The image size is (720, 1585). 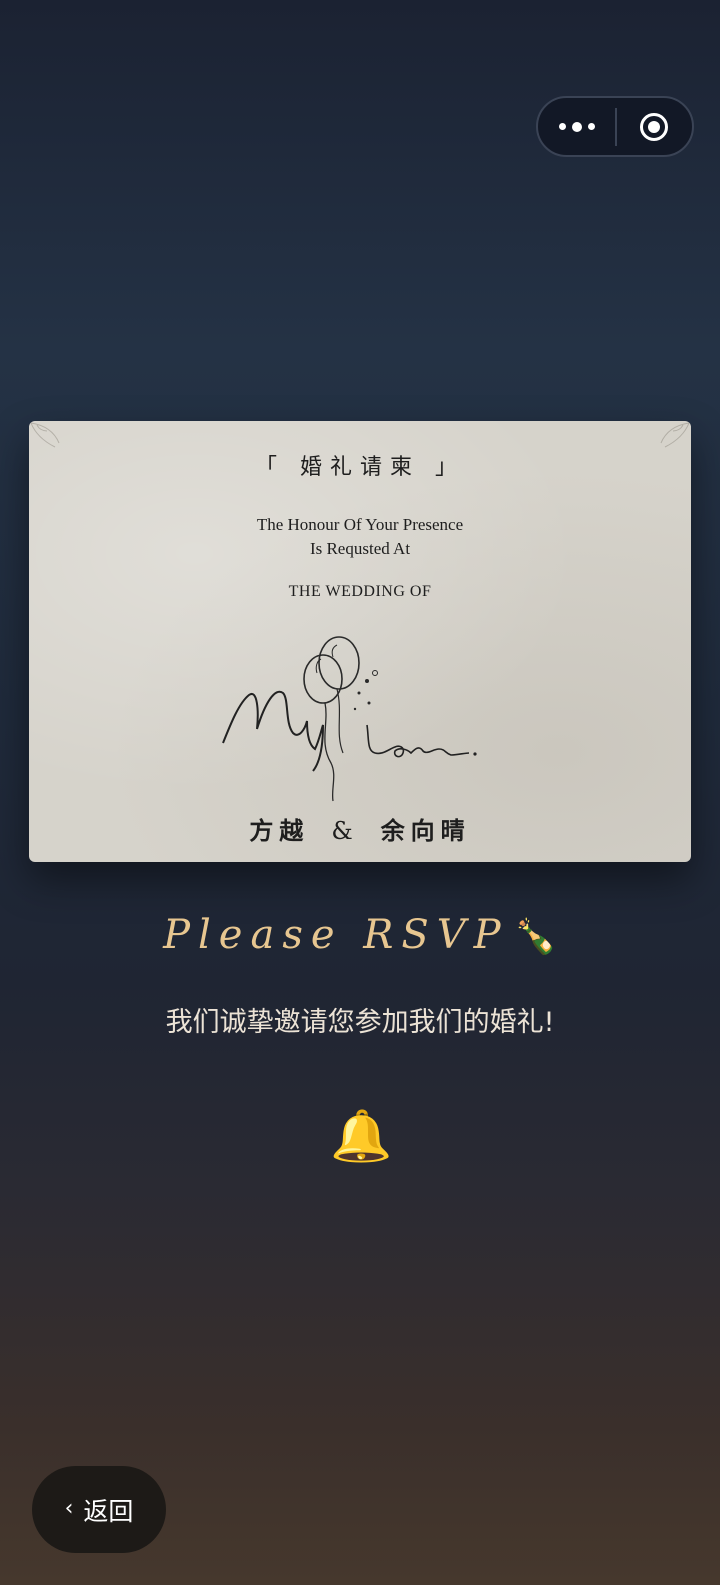 I want to click on card-title: 「 婚礼请柬 」, so click(x=360, y=467).